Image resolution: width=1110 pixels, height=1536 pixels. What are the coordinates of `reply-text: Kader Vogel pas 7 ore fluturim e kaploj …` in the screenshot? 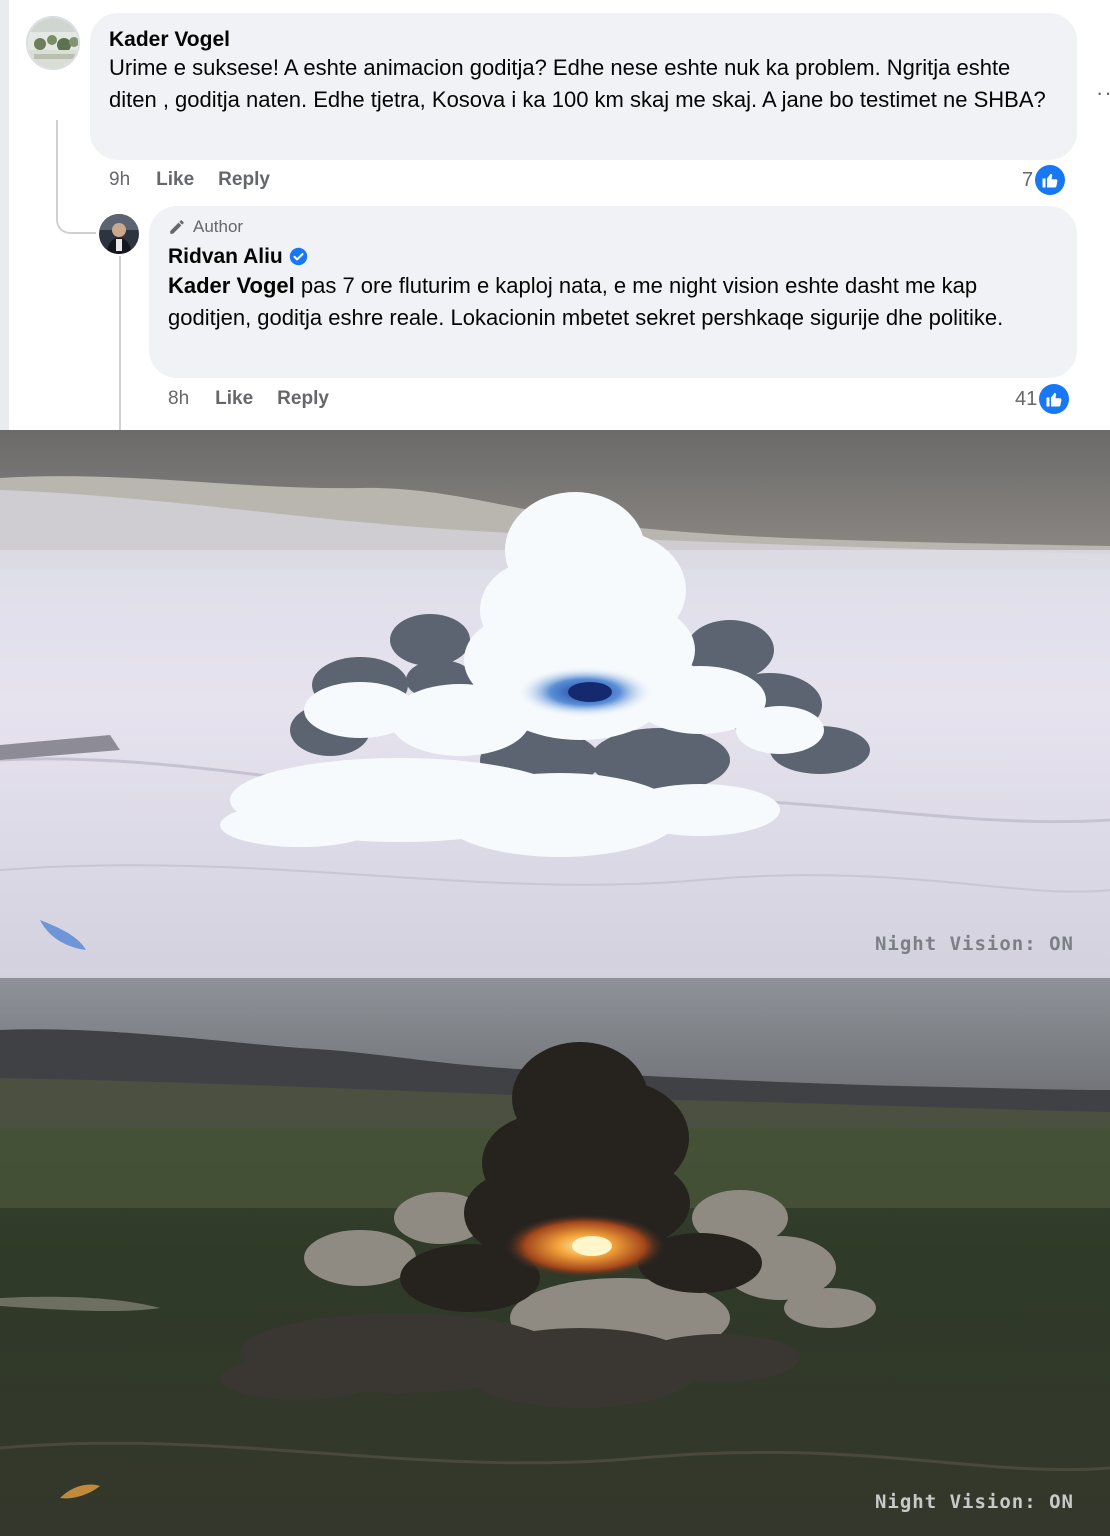 It's located at (613, 302).